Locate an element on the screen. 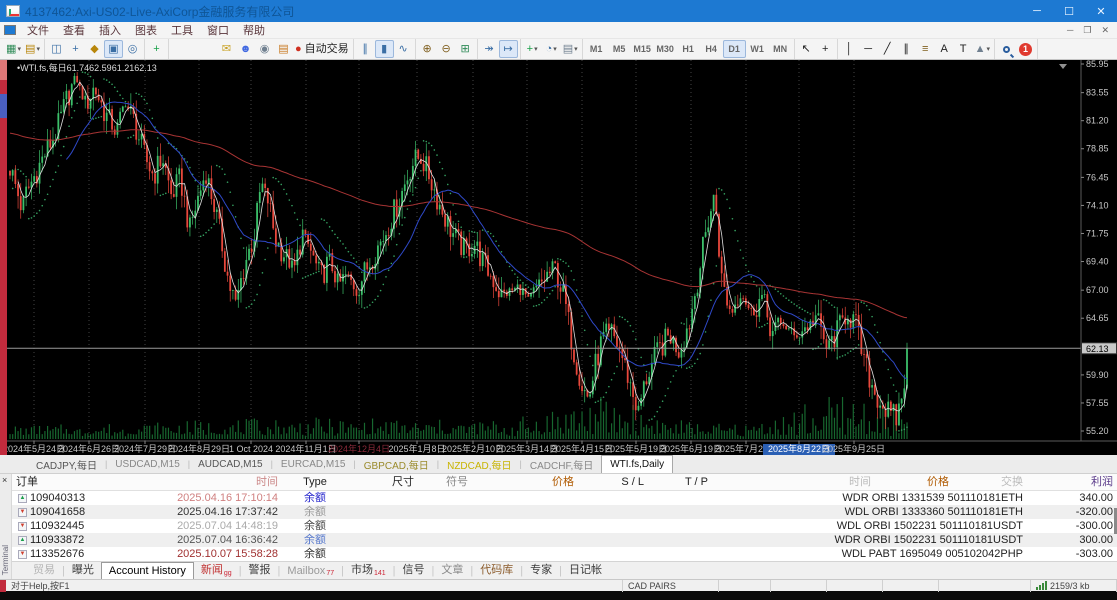  chart-tab-eurcad: EURCAD,M15 is located at coordinates (313, 465).